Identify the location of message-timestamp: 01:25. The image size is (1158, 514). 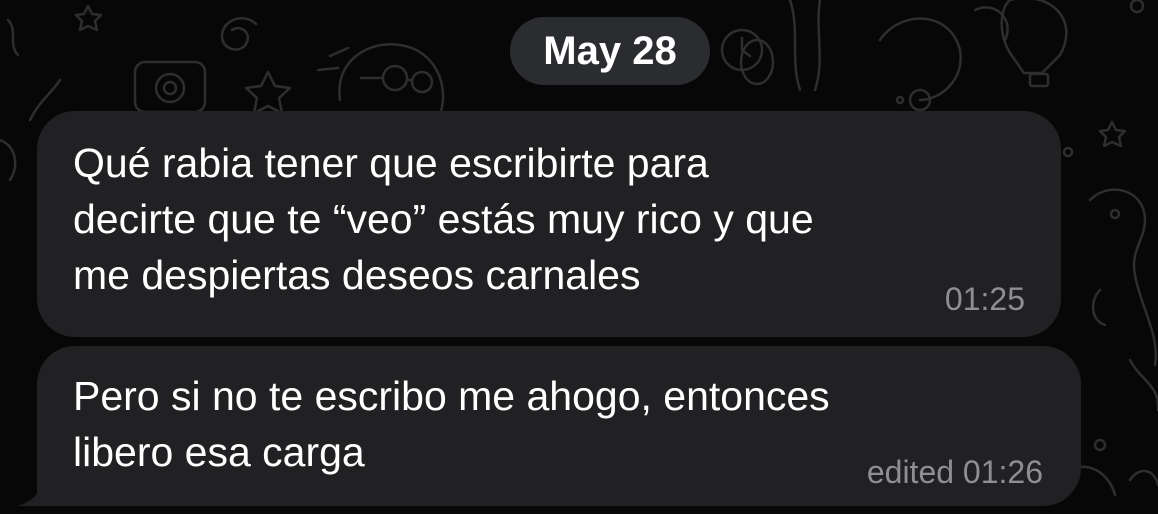
(984, 299).